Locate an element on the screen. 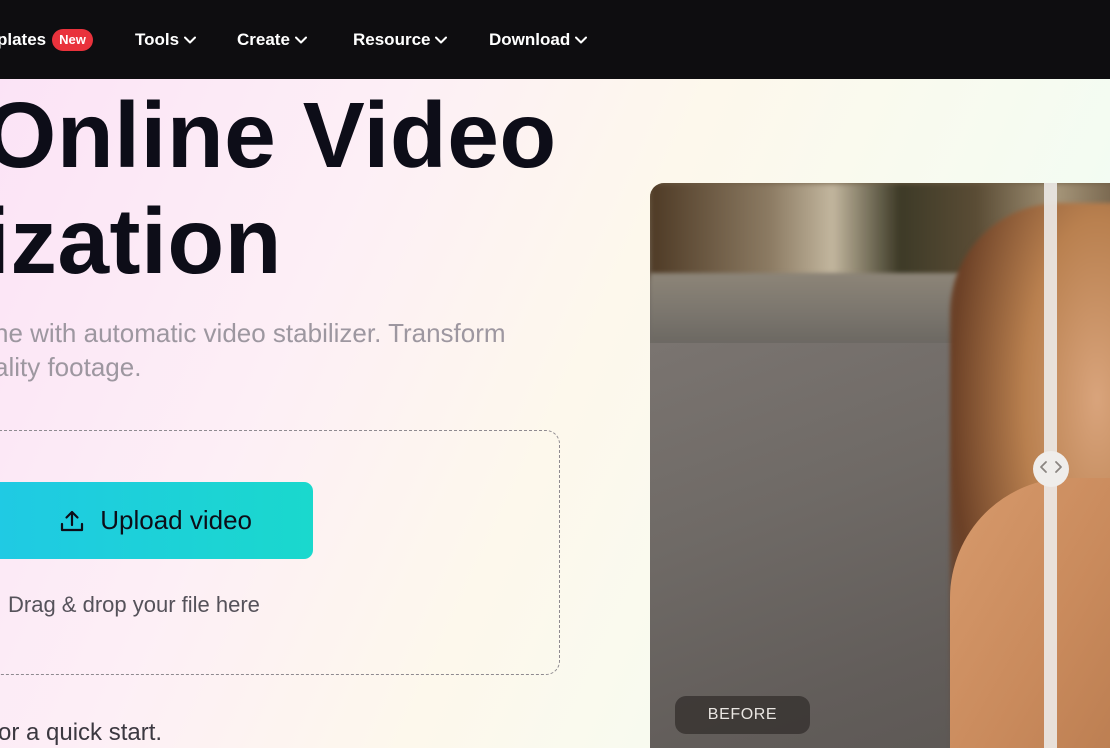 Image resolution: width=1110 pixels, height=748 pixels. nav-item-download: Download is located at coordinates (538, 39).